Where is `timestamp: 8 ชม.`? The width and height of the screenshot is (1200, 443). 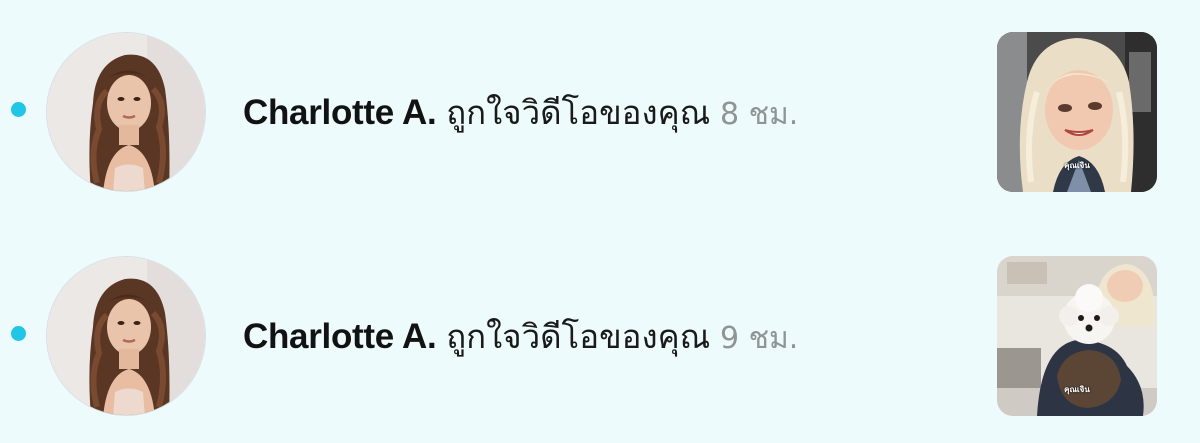 timestamp: 8 ชม. is located at coordinates (759, 114).